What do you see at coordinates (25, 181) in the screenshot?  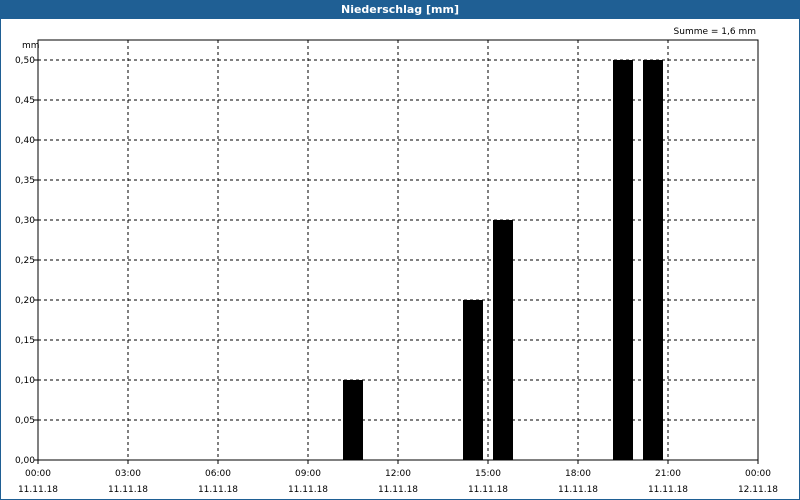 I see `y-tick-label: 0,35` at bounding box center [25, 181].